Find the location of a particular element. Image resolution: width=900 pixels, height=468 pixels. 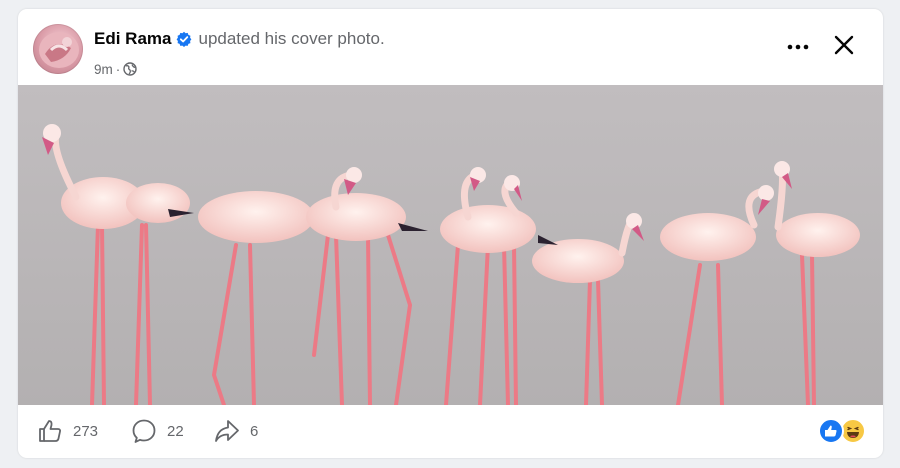

comment-icon is located at coordinates (144, 431).